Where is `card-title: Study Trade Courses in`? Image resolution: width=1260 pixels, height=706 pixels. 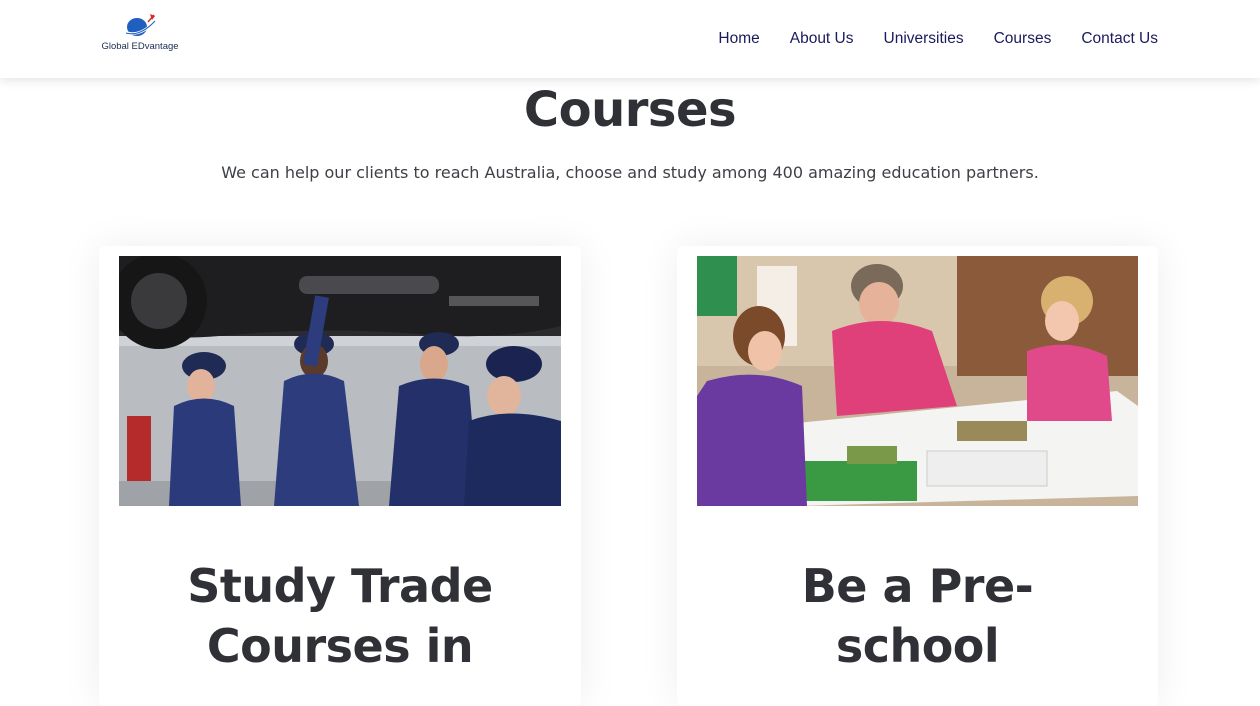
card-title: Study Trade Courses in is located at coordinates (340, 616).